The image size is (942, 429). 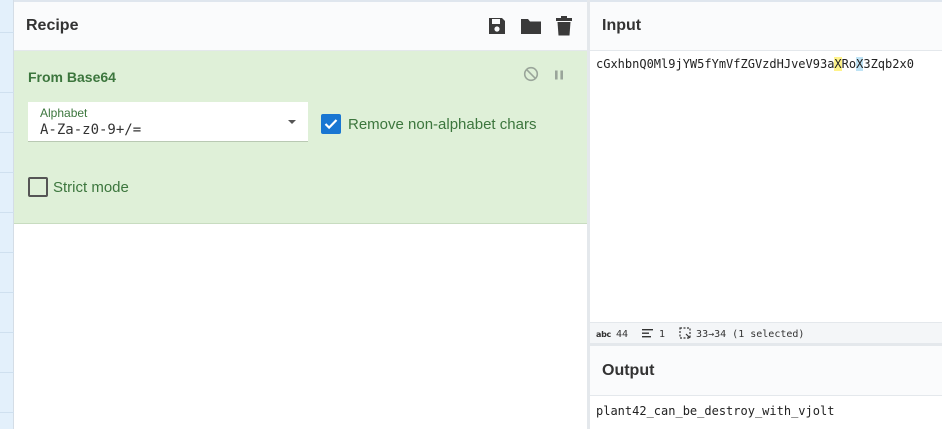 I want to click on trash-icon, so click(x=564, y=26).